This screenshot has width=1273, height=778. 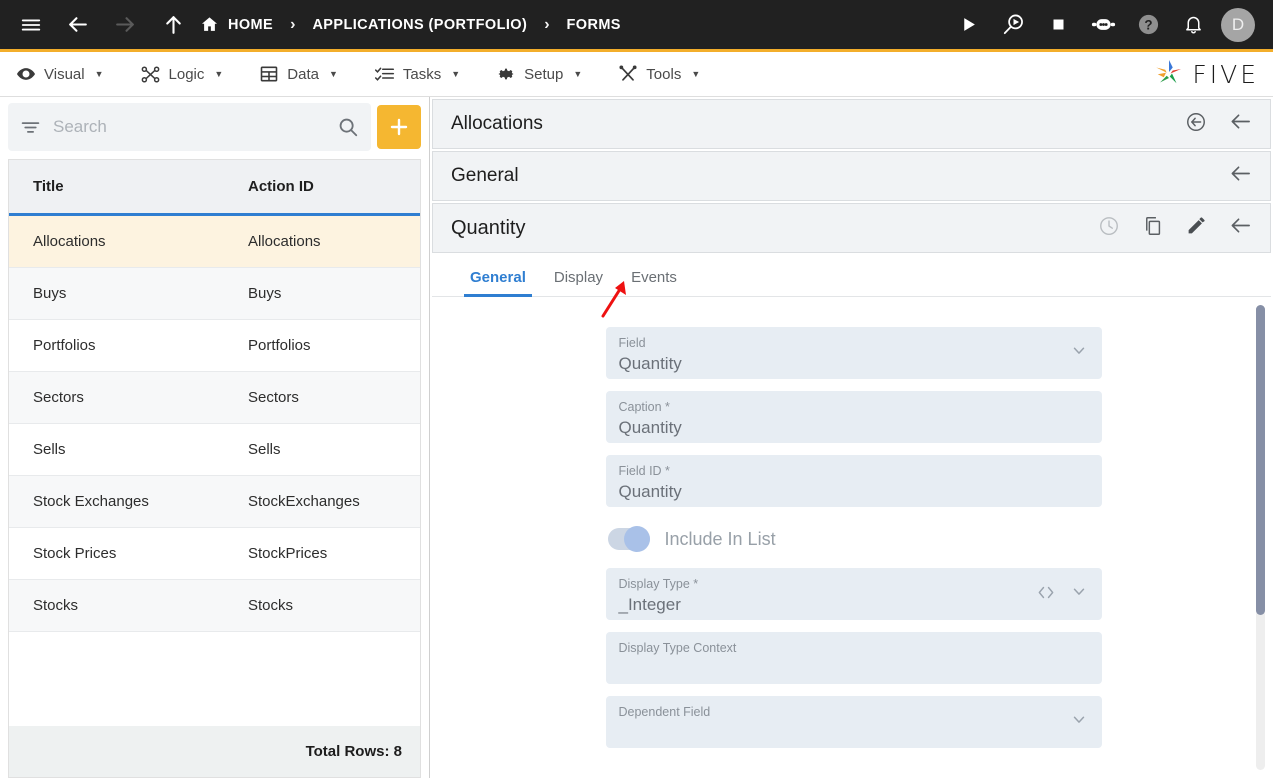 What do you see at coordinates (488, 227) in the screenshot?
I see `field-title: Quantity` at bounding box center [488, 227].